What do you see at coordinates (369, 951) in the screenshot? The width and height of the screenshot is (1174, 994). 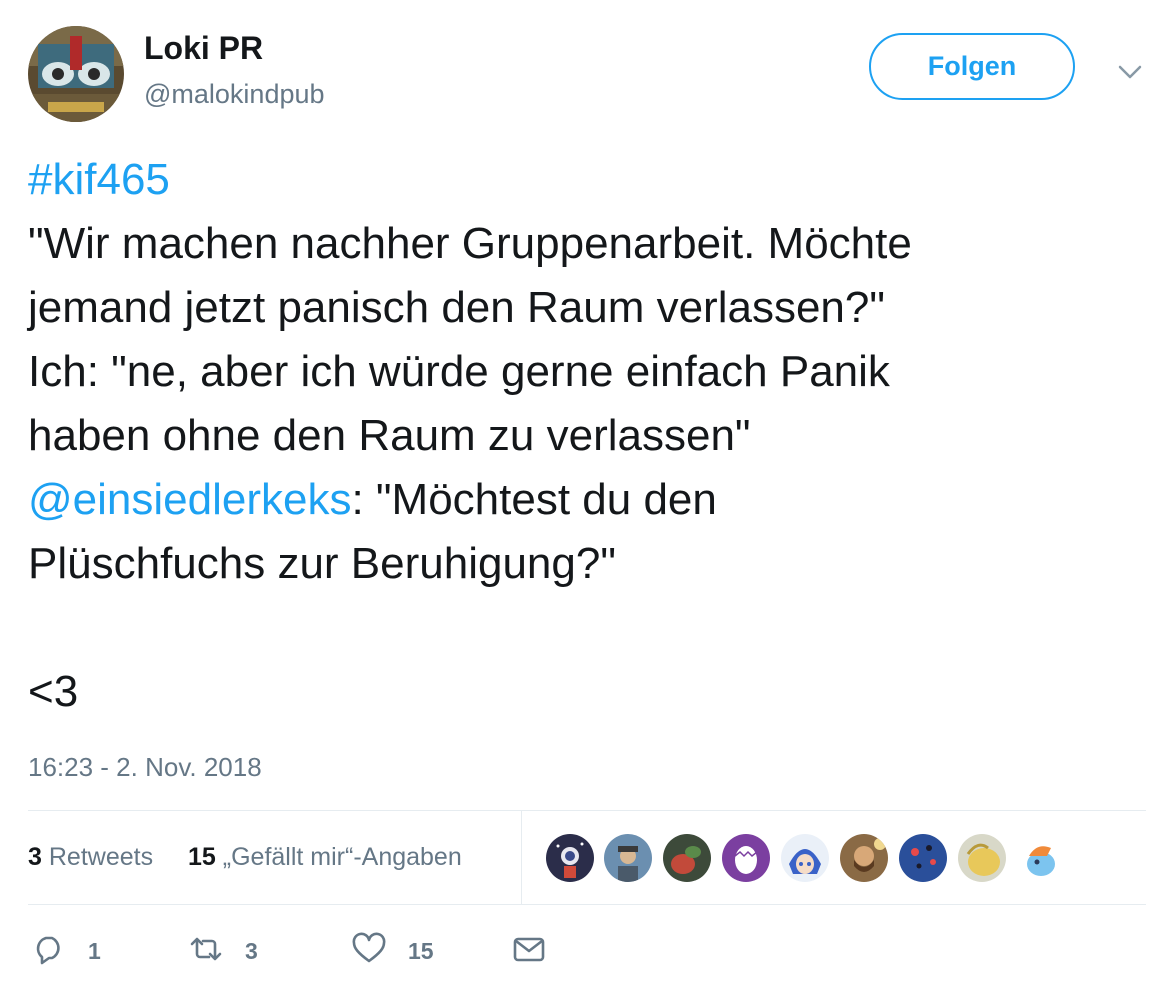 I see `heart-icon` at bounding box center [369, 951].